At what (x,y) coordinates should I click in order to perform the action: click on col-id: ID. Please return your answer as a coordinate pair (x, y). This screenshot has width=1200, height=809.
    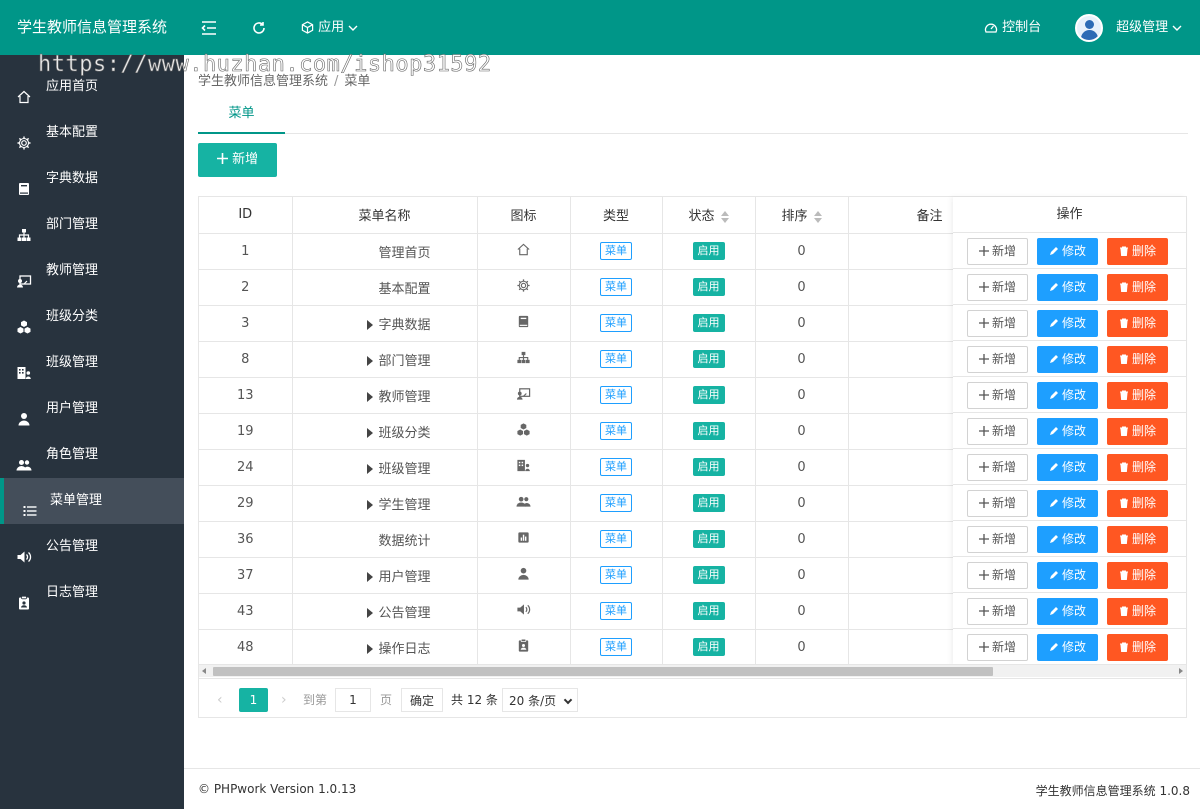
    Looking at the image, I should click on (246, 215).